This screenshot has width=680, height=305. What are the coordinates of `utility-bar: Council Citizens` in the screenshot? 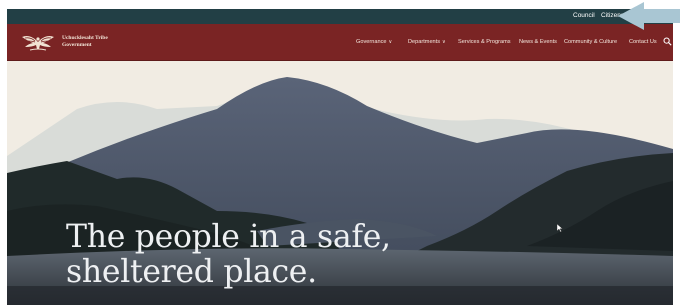 It's located at (340, 16).